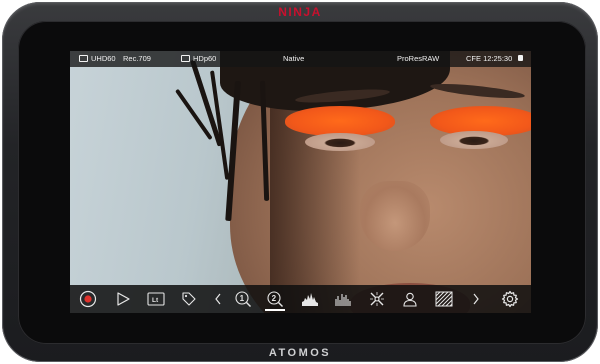 Image resolution: width=600 pixels, height=364 pixels. I want to click on play-icon, so click(123, 299).